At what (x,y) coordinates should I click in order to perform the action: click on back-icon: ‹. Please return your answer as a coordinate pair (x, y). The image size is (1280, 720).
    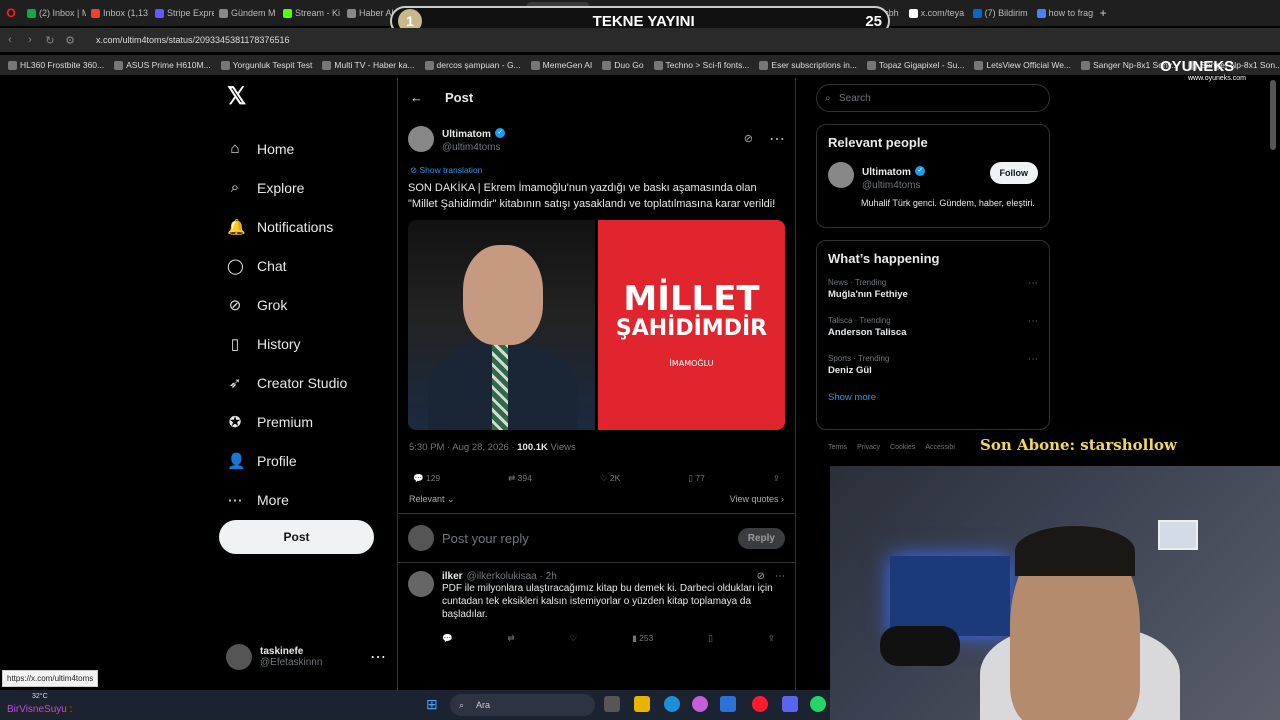
    Looking at the image, I should click on (10, 40).